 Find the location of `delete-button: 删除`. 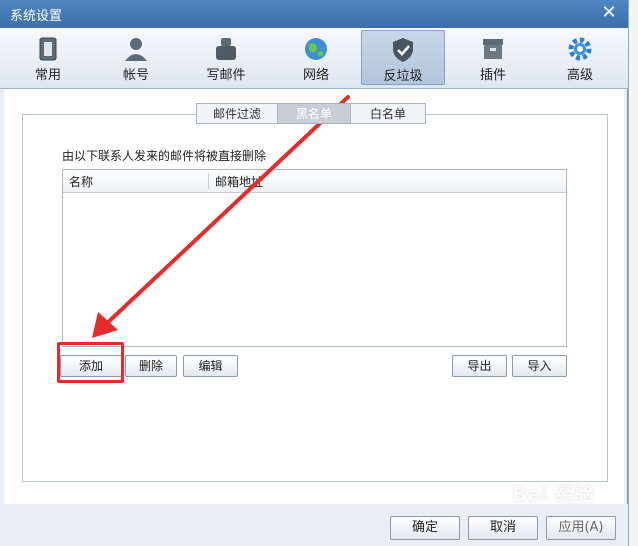

delete-button: 删除 is located at coordinates (151, 366).